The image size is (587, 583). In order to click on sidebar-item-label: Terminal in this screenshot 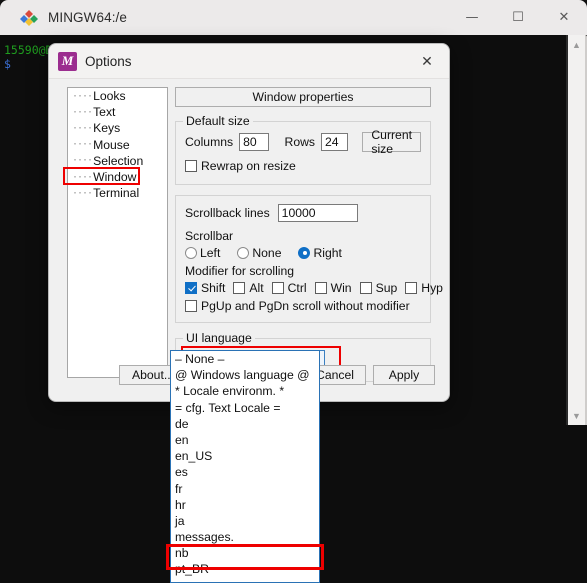, I will do `click(116, 193)`.